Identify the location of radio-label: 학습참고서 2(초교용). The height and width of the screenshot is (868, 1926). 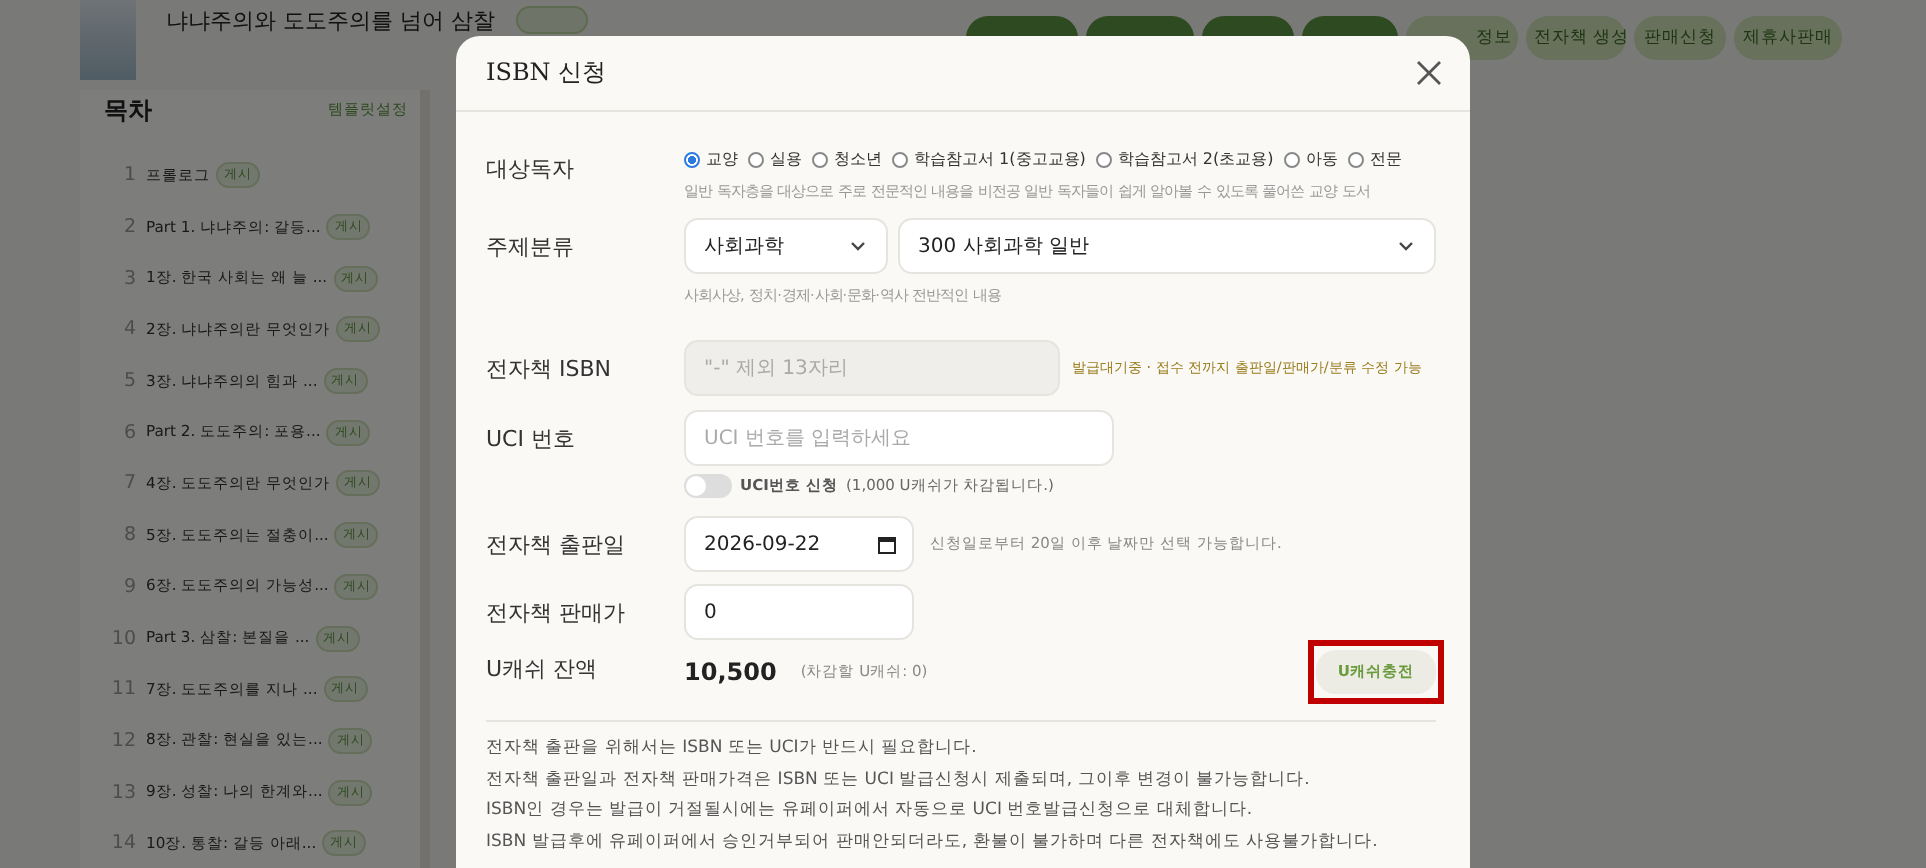
(1195, 159).